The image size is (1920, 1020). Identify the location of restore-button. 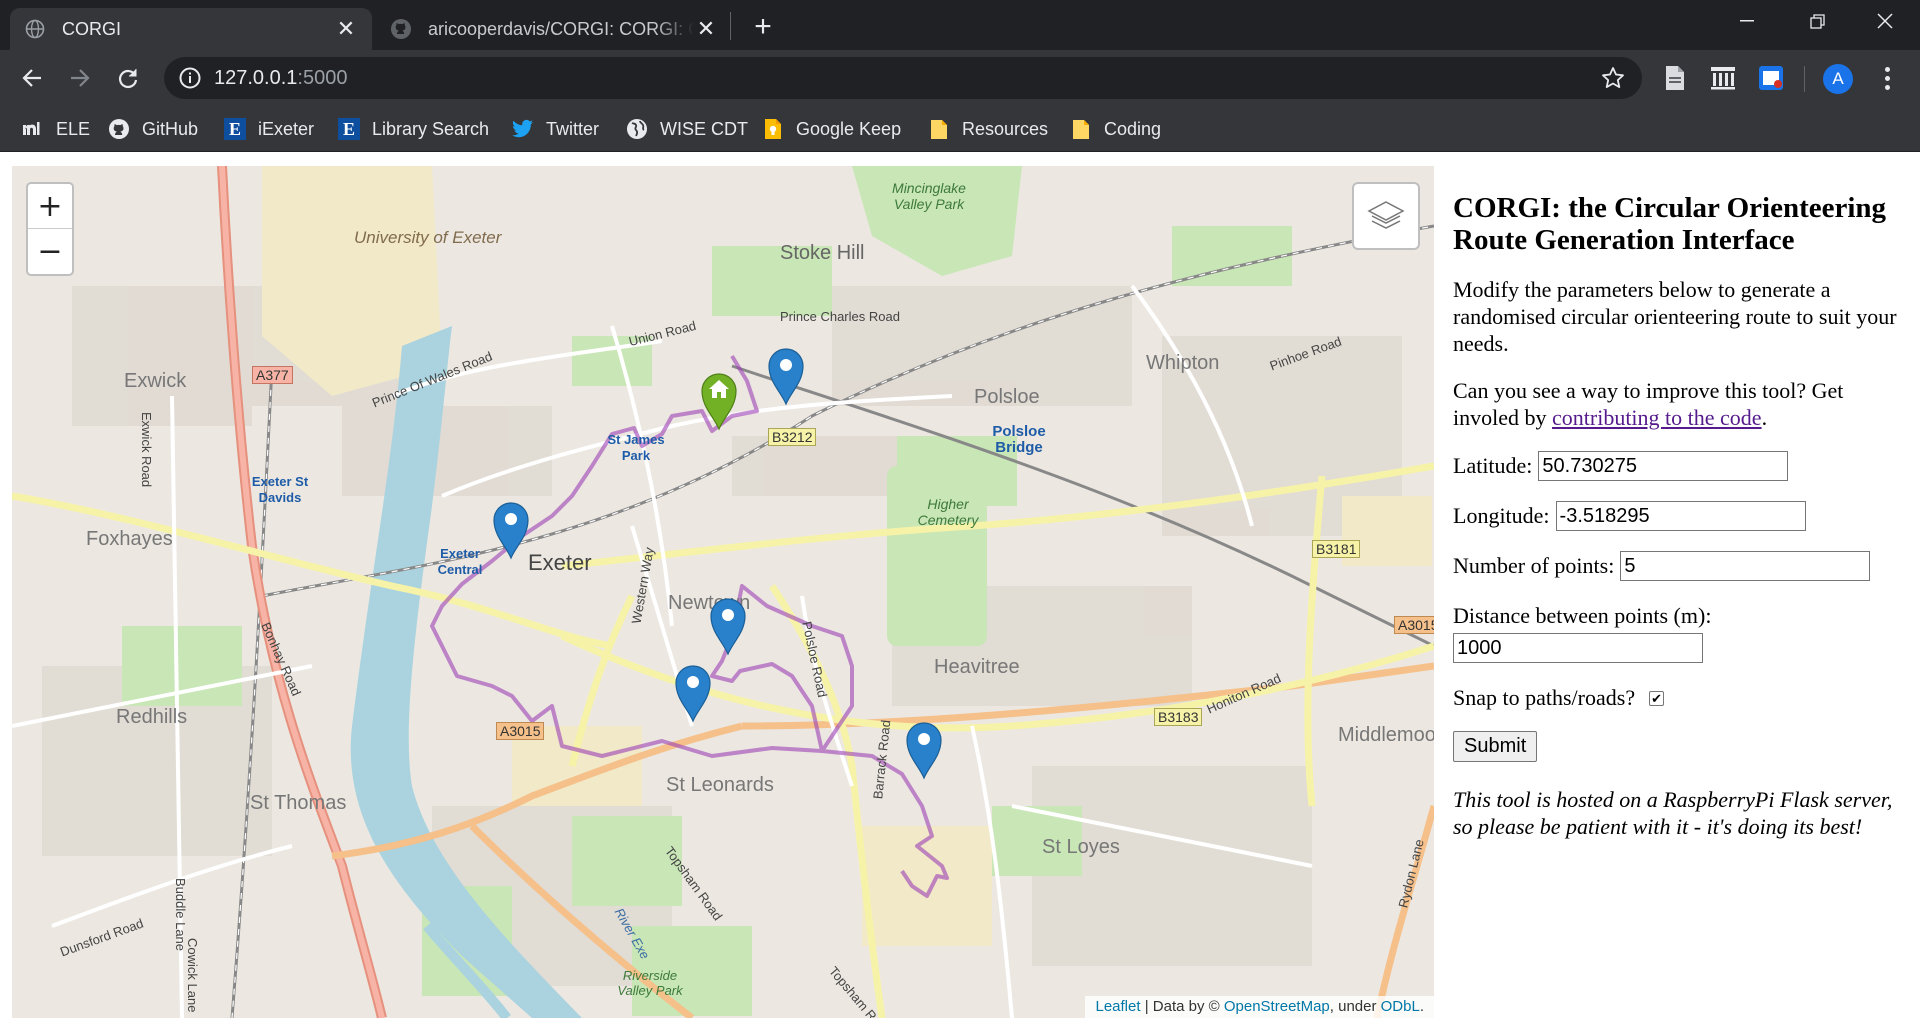
(1817, 21).